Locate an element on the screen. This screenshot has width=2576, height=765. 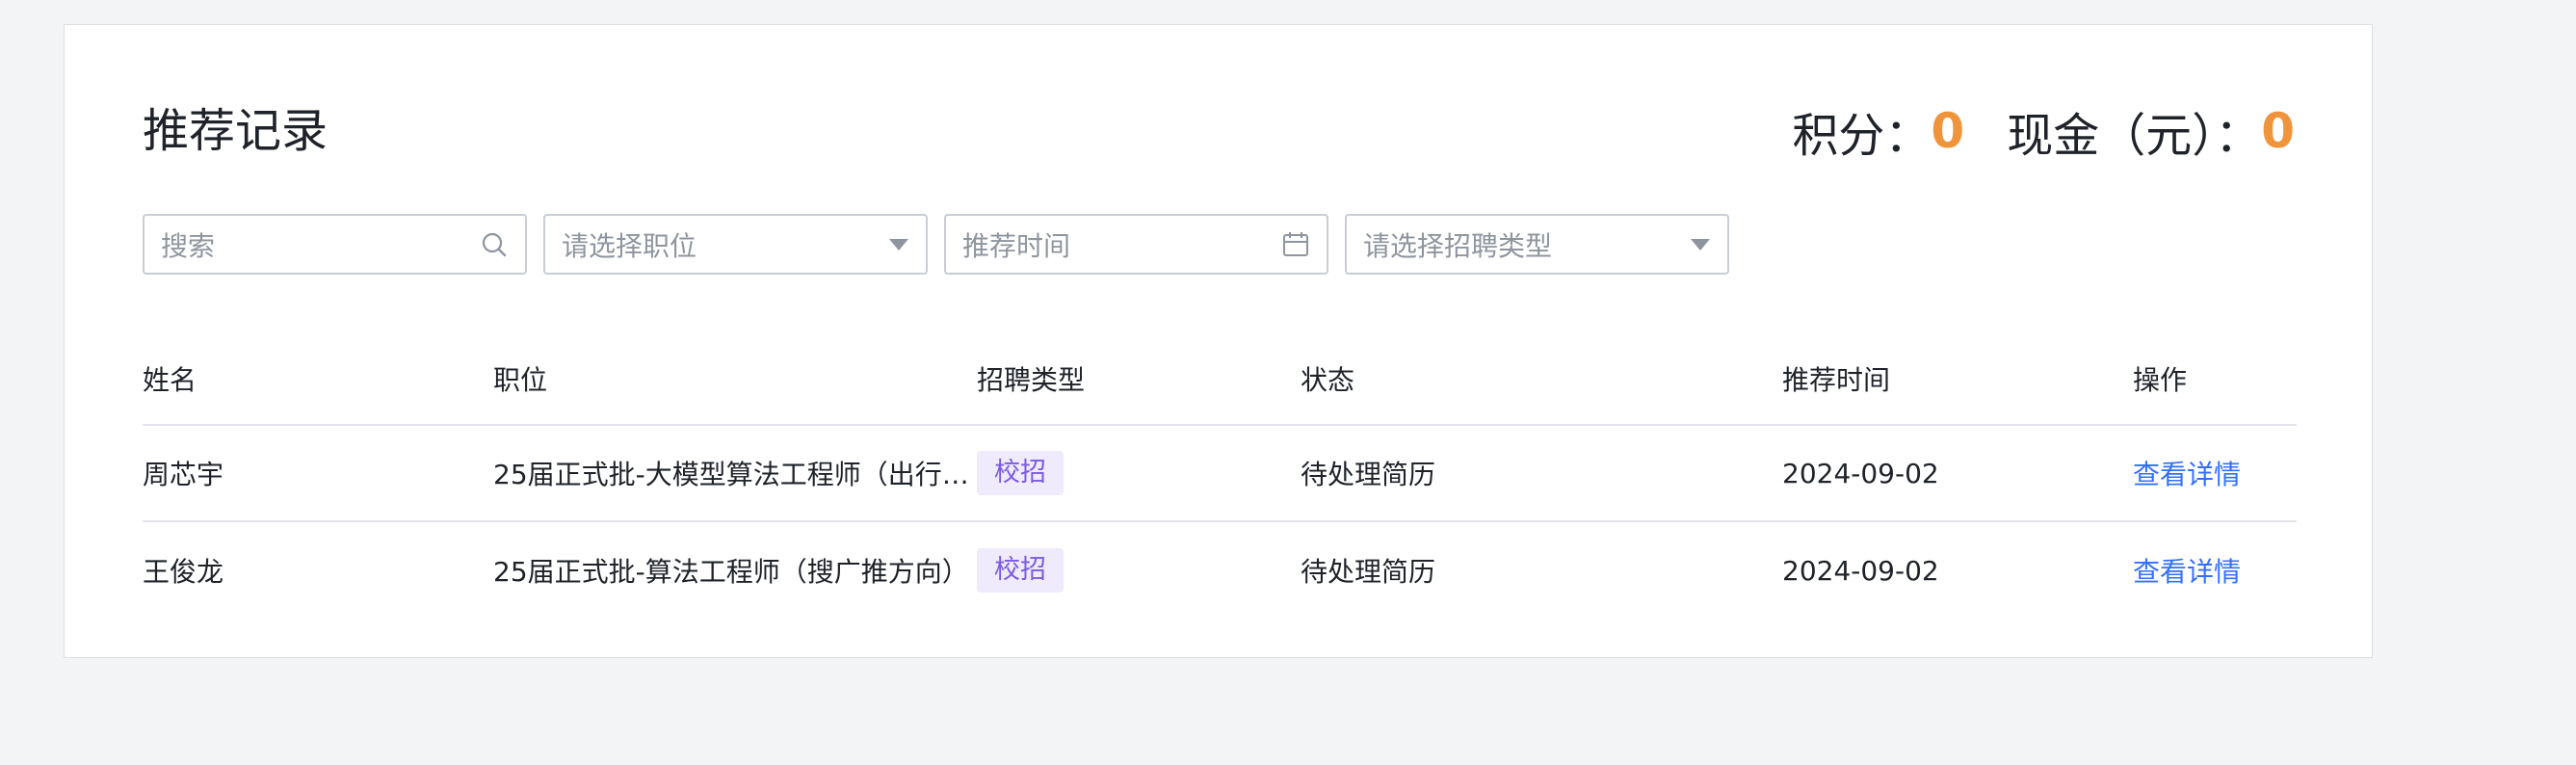
column-header-name: 姓名 is located at coordinates (170, 380).